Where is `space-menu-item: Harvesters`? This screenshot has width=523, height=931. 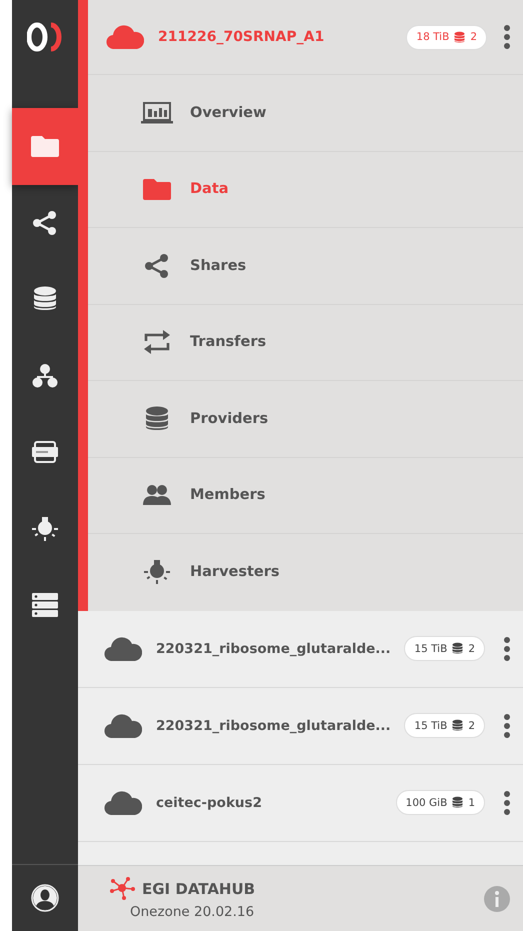
space-menu-item: Harvesters is located at coordinates (305, 572).